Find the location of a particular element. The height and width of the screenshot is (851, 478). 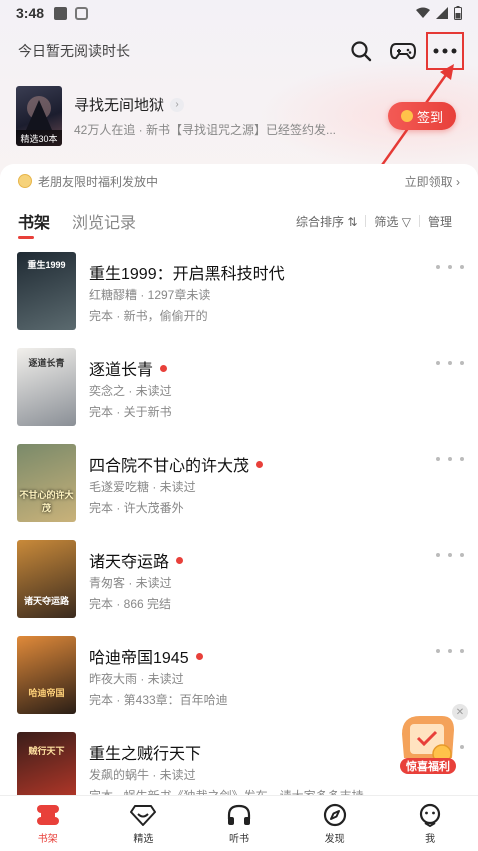

bottom-nav: 书架 精选 听书 发现 我 is located at coordinates (239, 823).